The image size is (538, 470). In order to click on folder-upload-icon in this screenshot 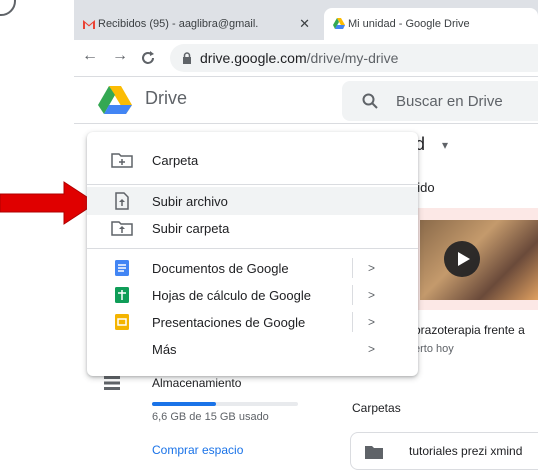, I will do `click(122, 228)`.